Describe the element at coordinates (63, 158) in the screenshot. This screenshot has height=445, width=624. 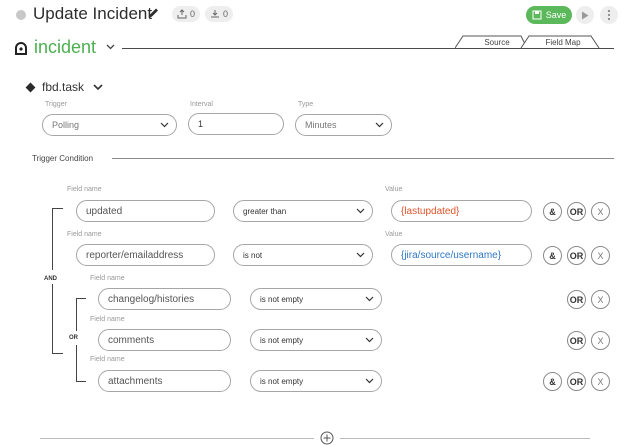
I see `trigger-condition-label: Trigger Condition` at that location.